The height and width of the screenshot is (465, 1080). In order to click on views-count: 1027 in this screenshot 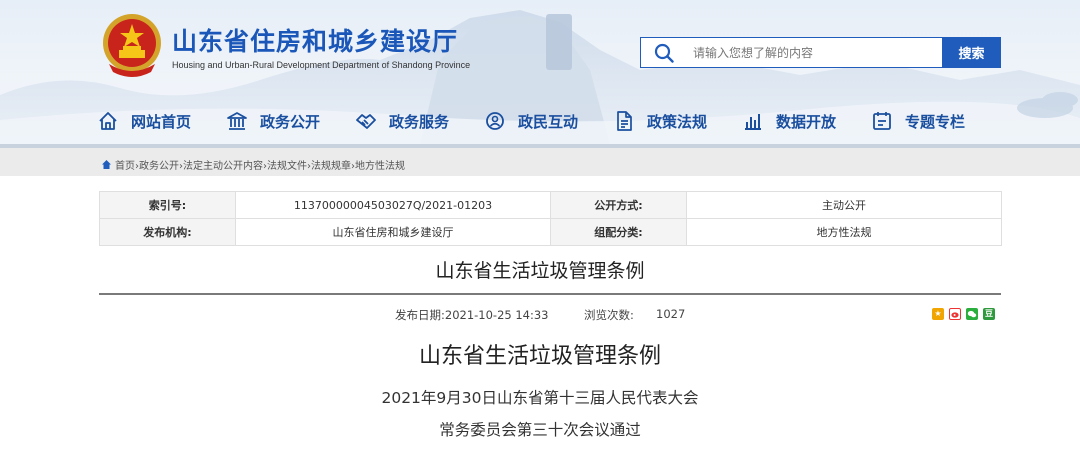, I will do `click(671, 314)`.